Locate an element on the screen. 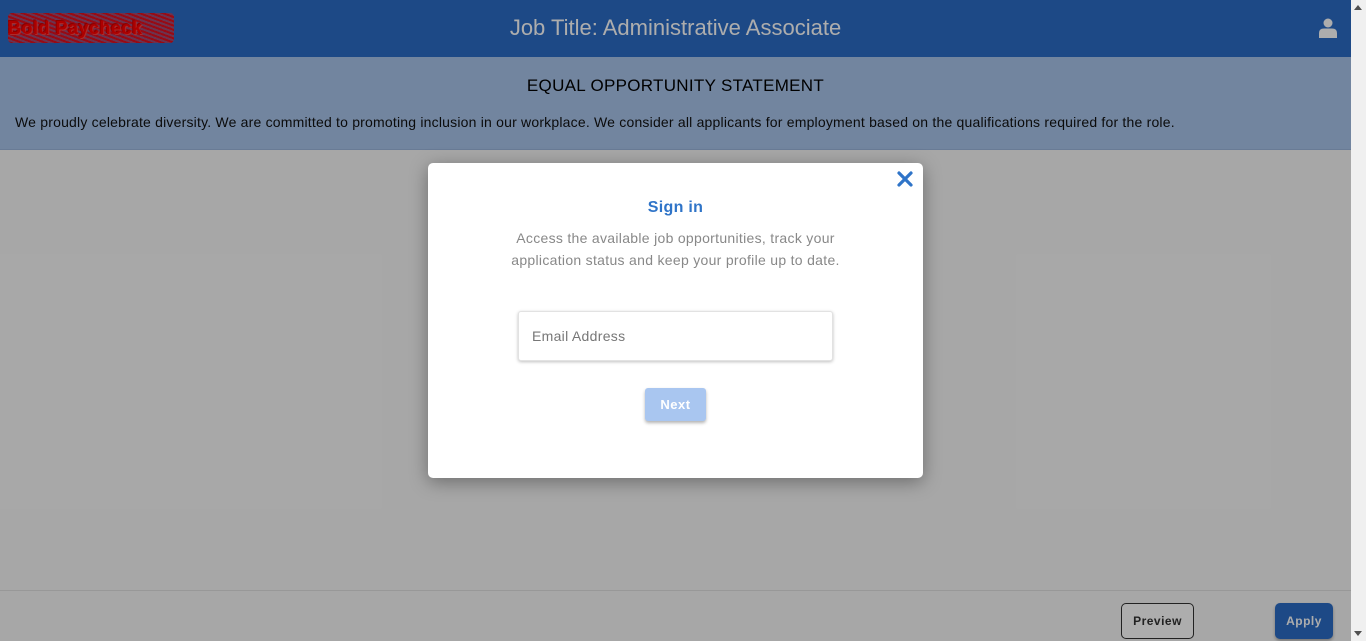 The width and height of the screenshot is (1366, 641). scroll-down-arrow-icon is located at coordinates (1358, 633).